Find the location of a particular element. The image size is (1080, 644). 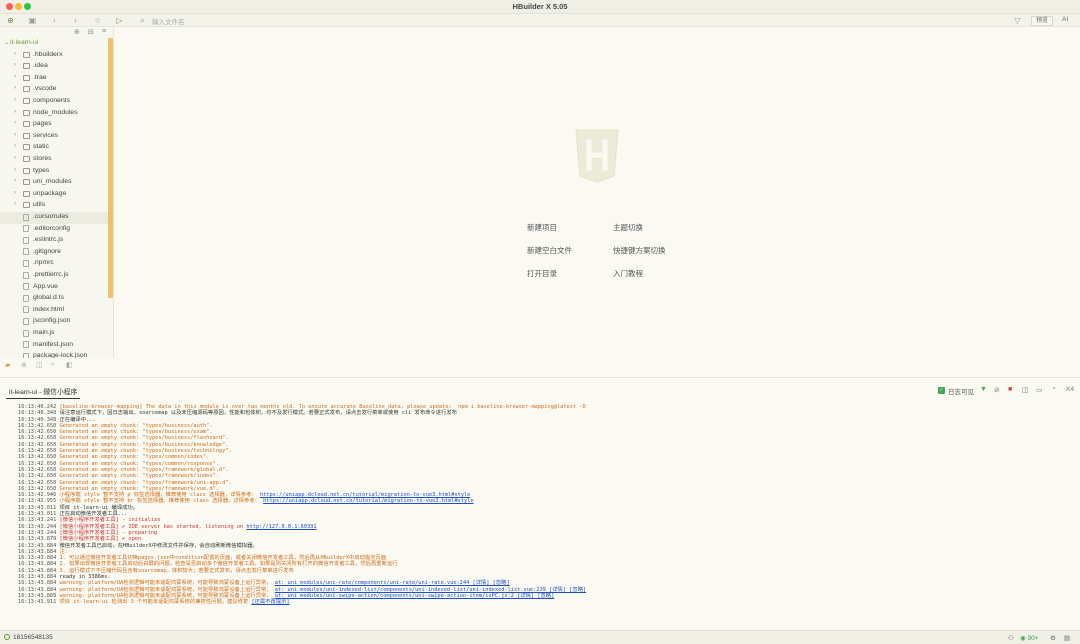

tree-item-label: unpackage is located at coordinates (50, 193).